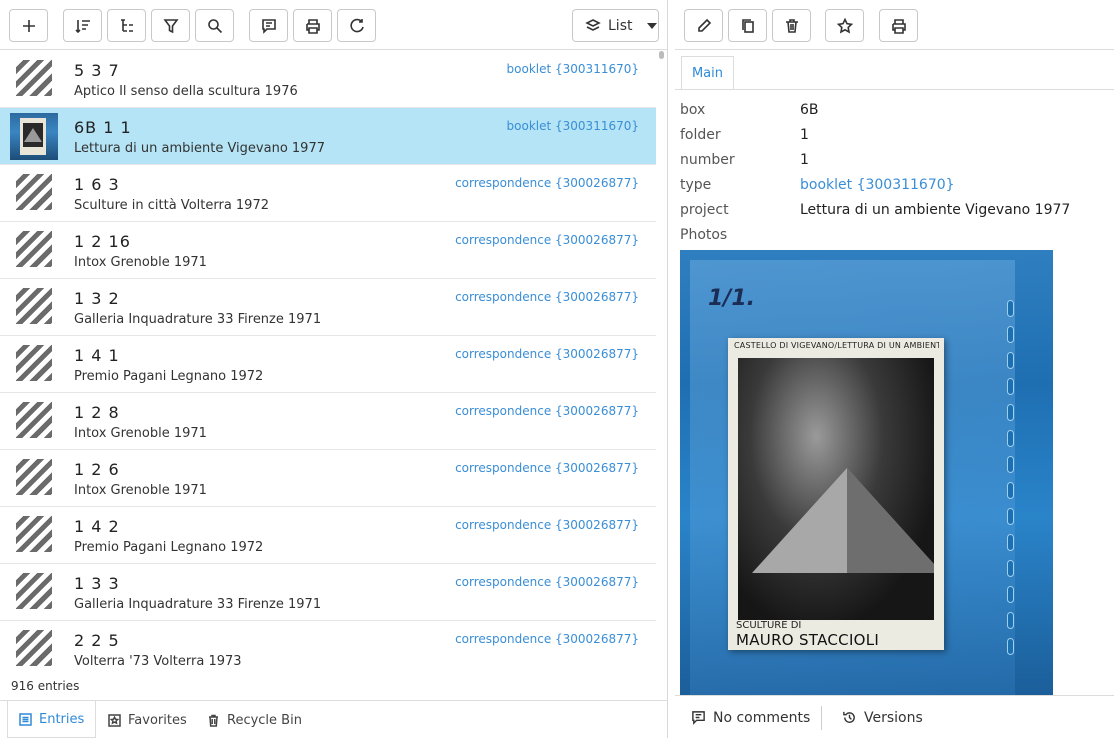  I want to click on star-box-icon, so click(114, 720).